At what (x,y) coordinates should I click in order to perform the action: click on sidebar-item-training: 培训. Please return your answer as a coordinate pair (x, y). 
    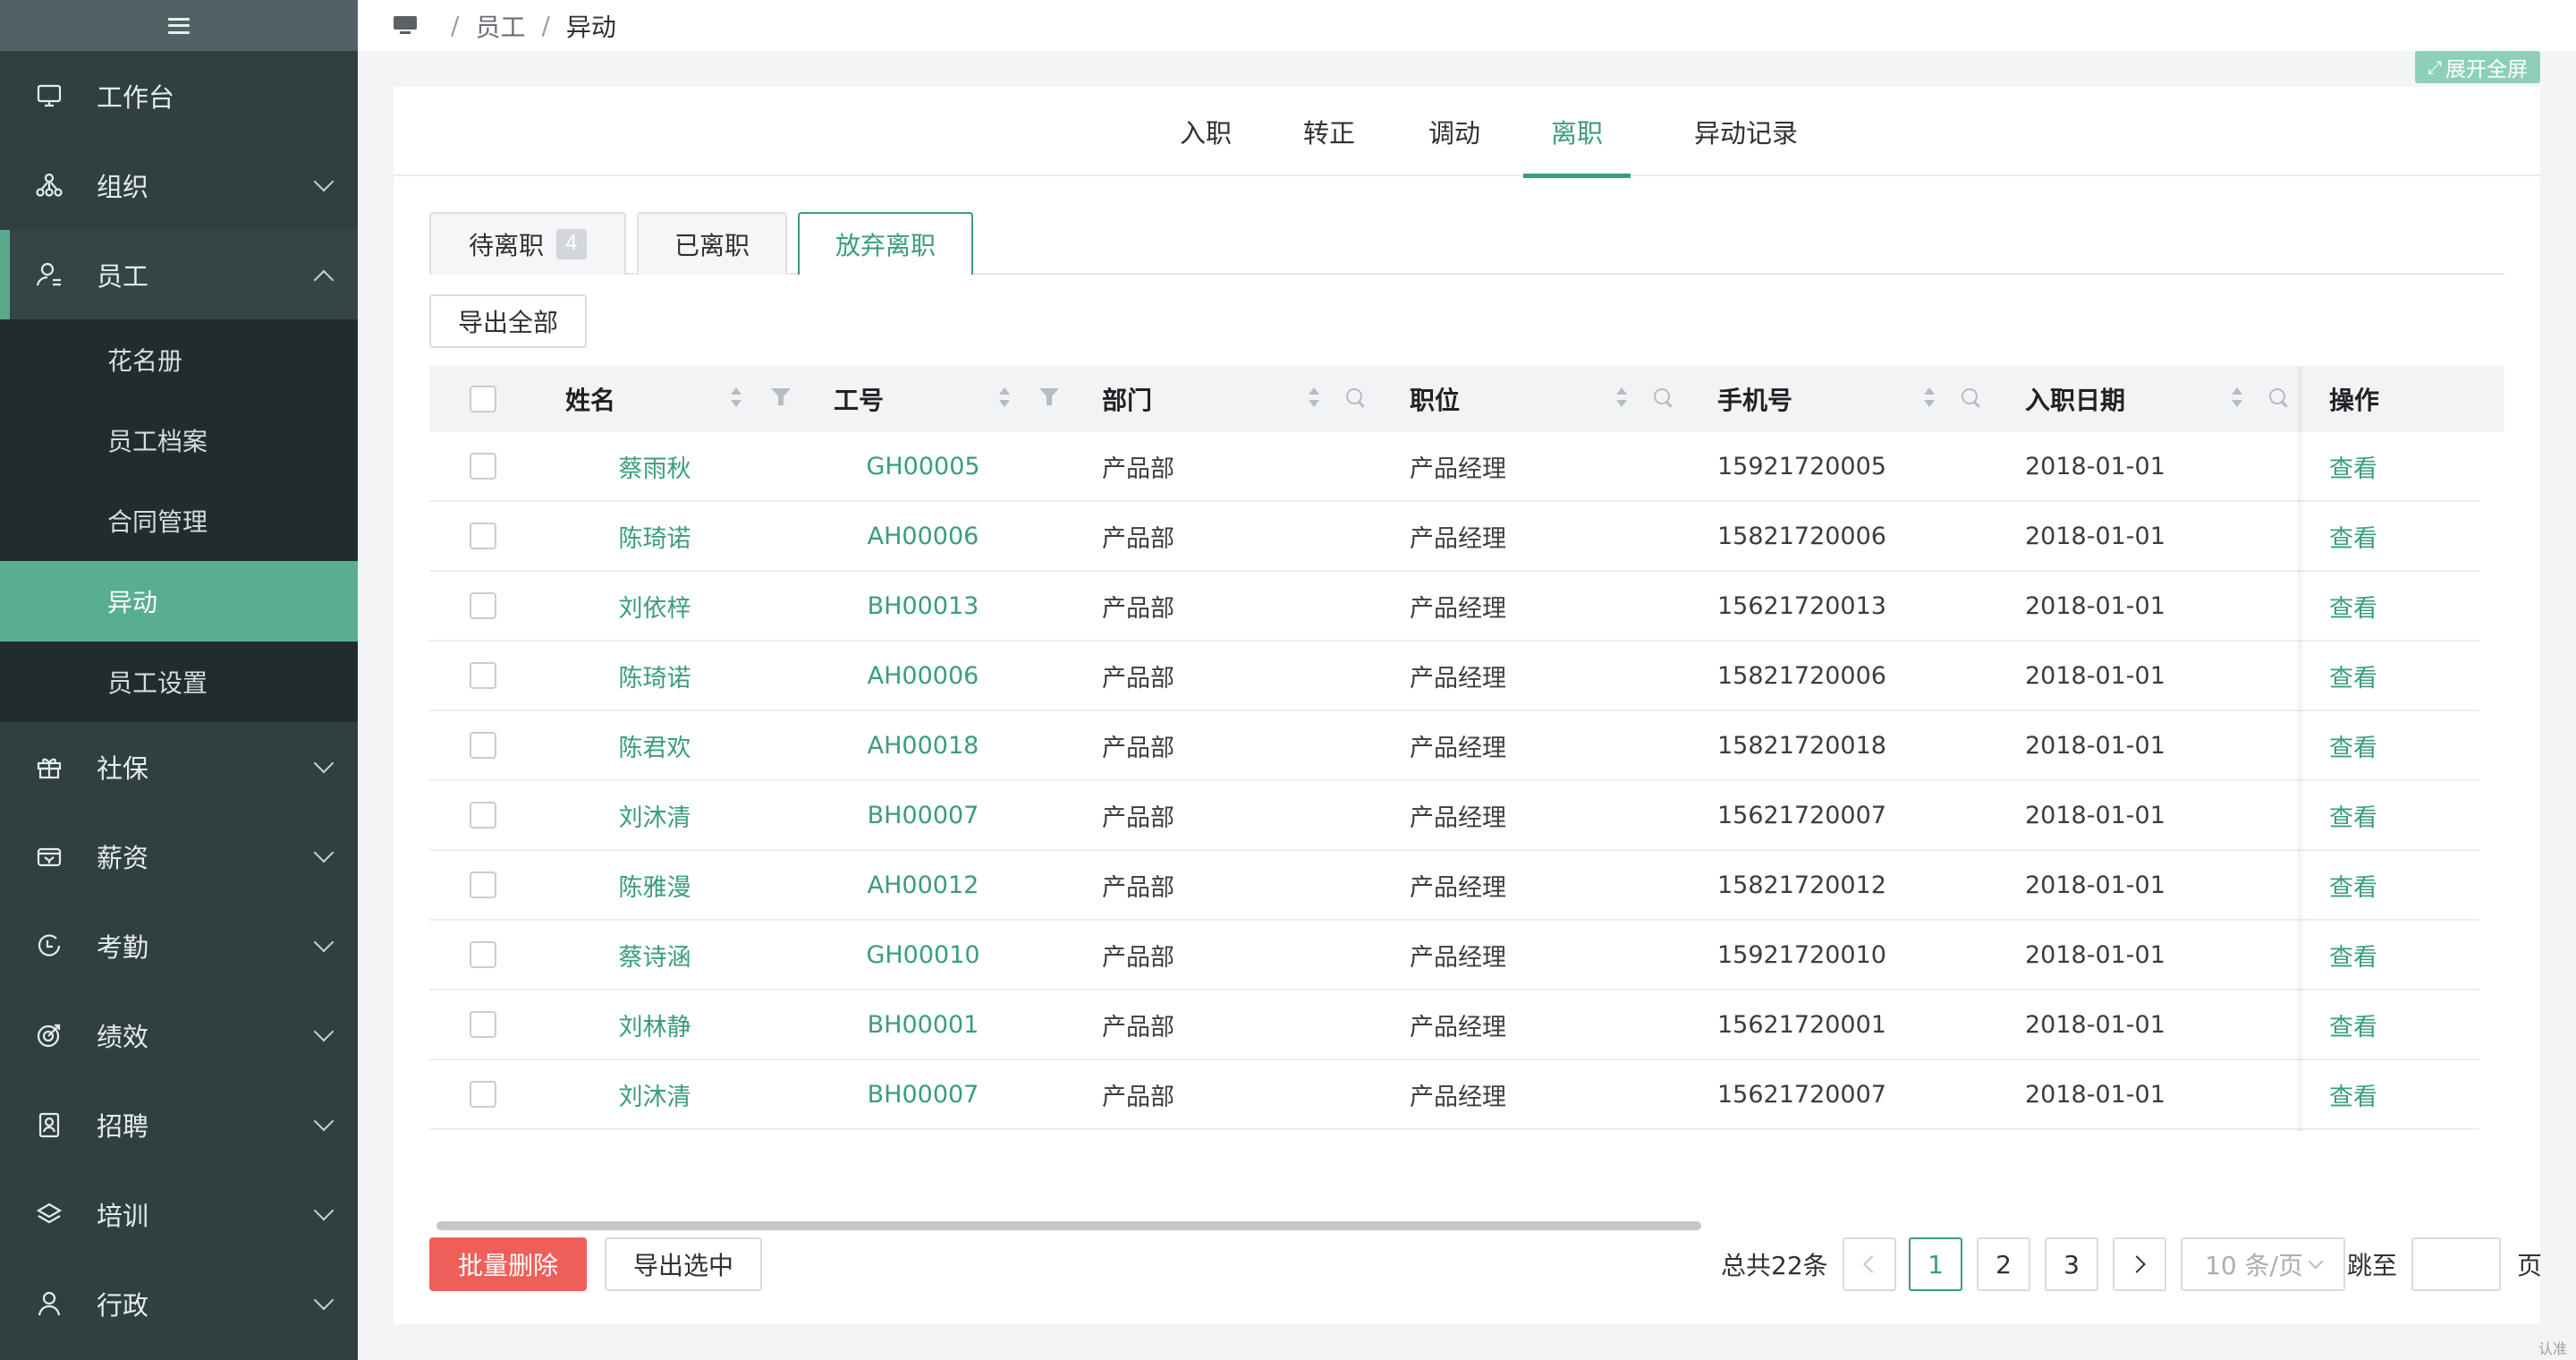
    Looking at the image, I should click on (179, 1214).